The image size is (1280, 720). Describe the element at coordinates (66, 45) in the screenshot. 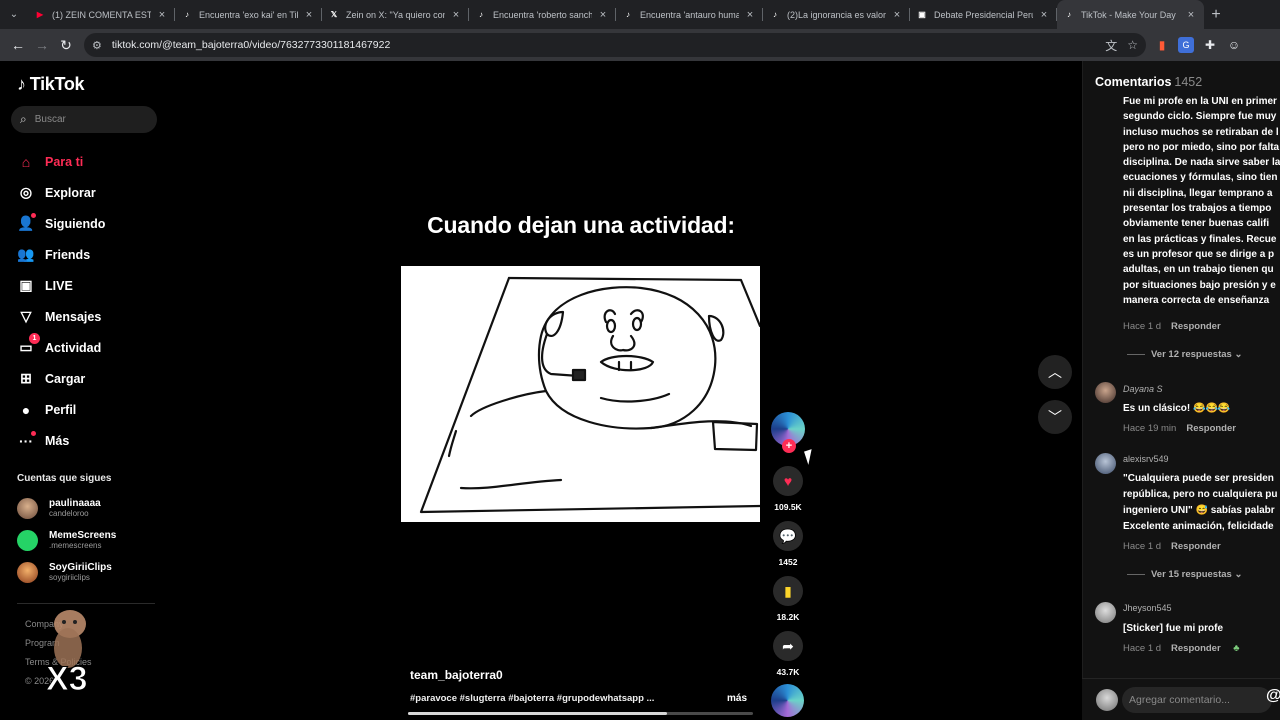

I see `reload-icon: ↻` at that location.